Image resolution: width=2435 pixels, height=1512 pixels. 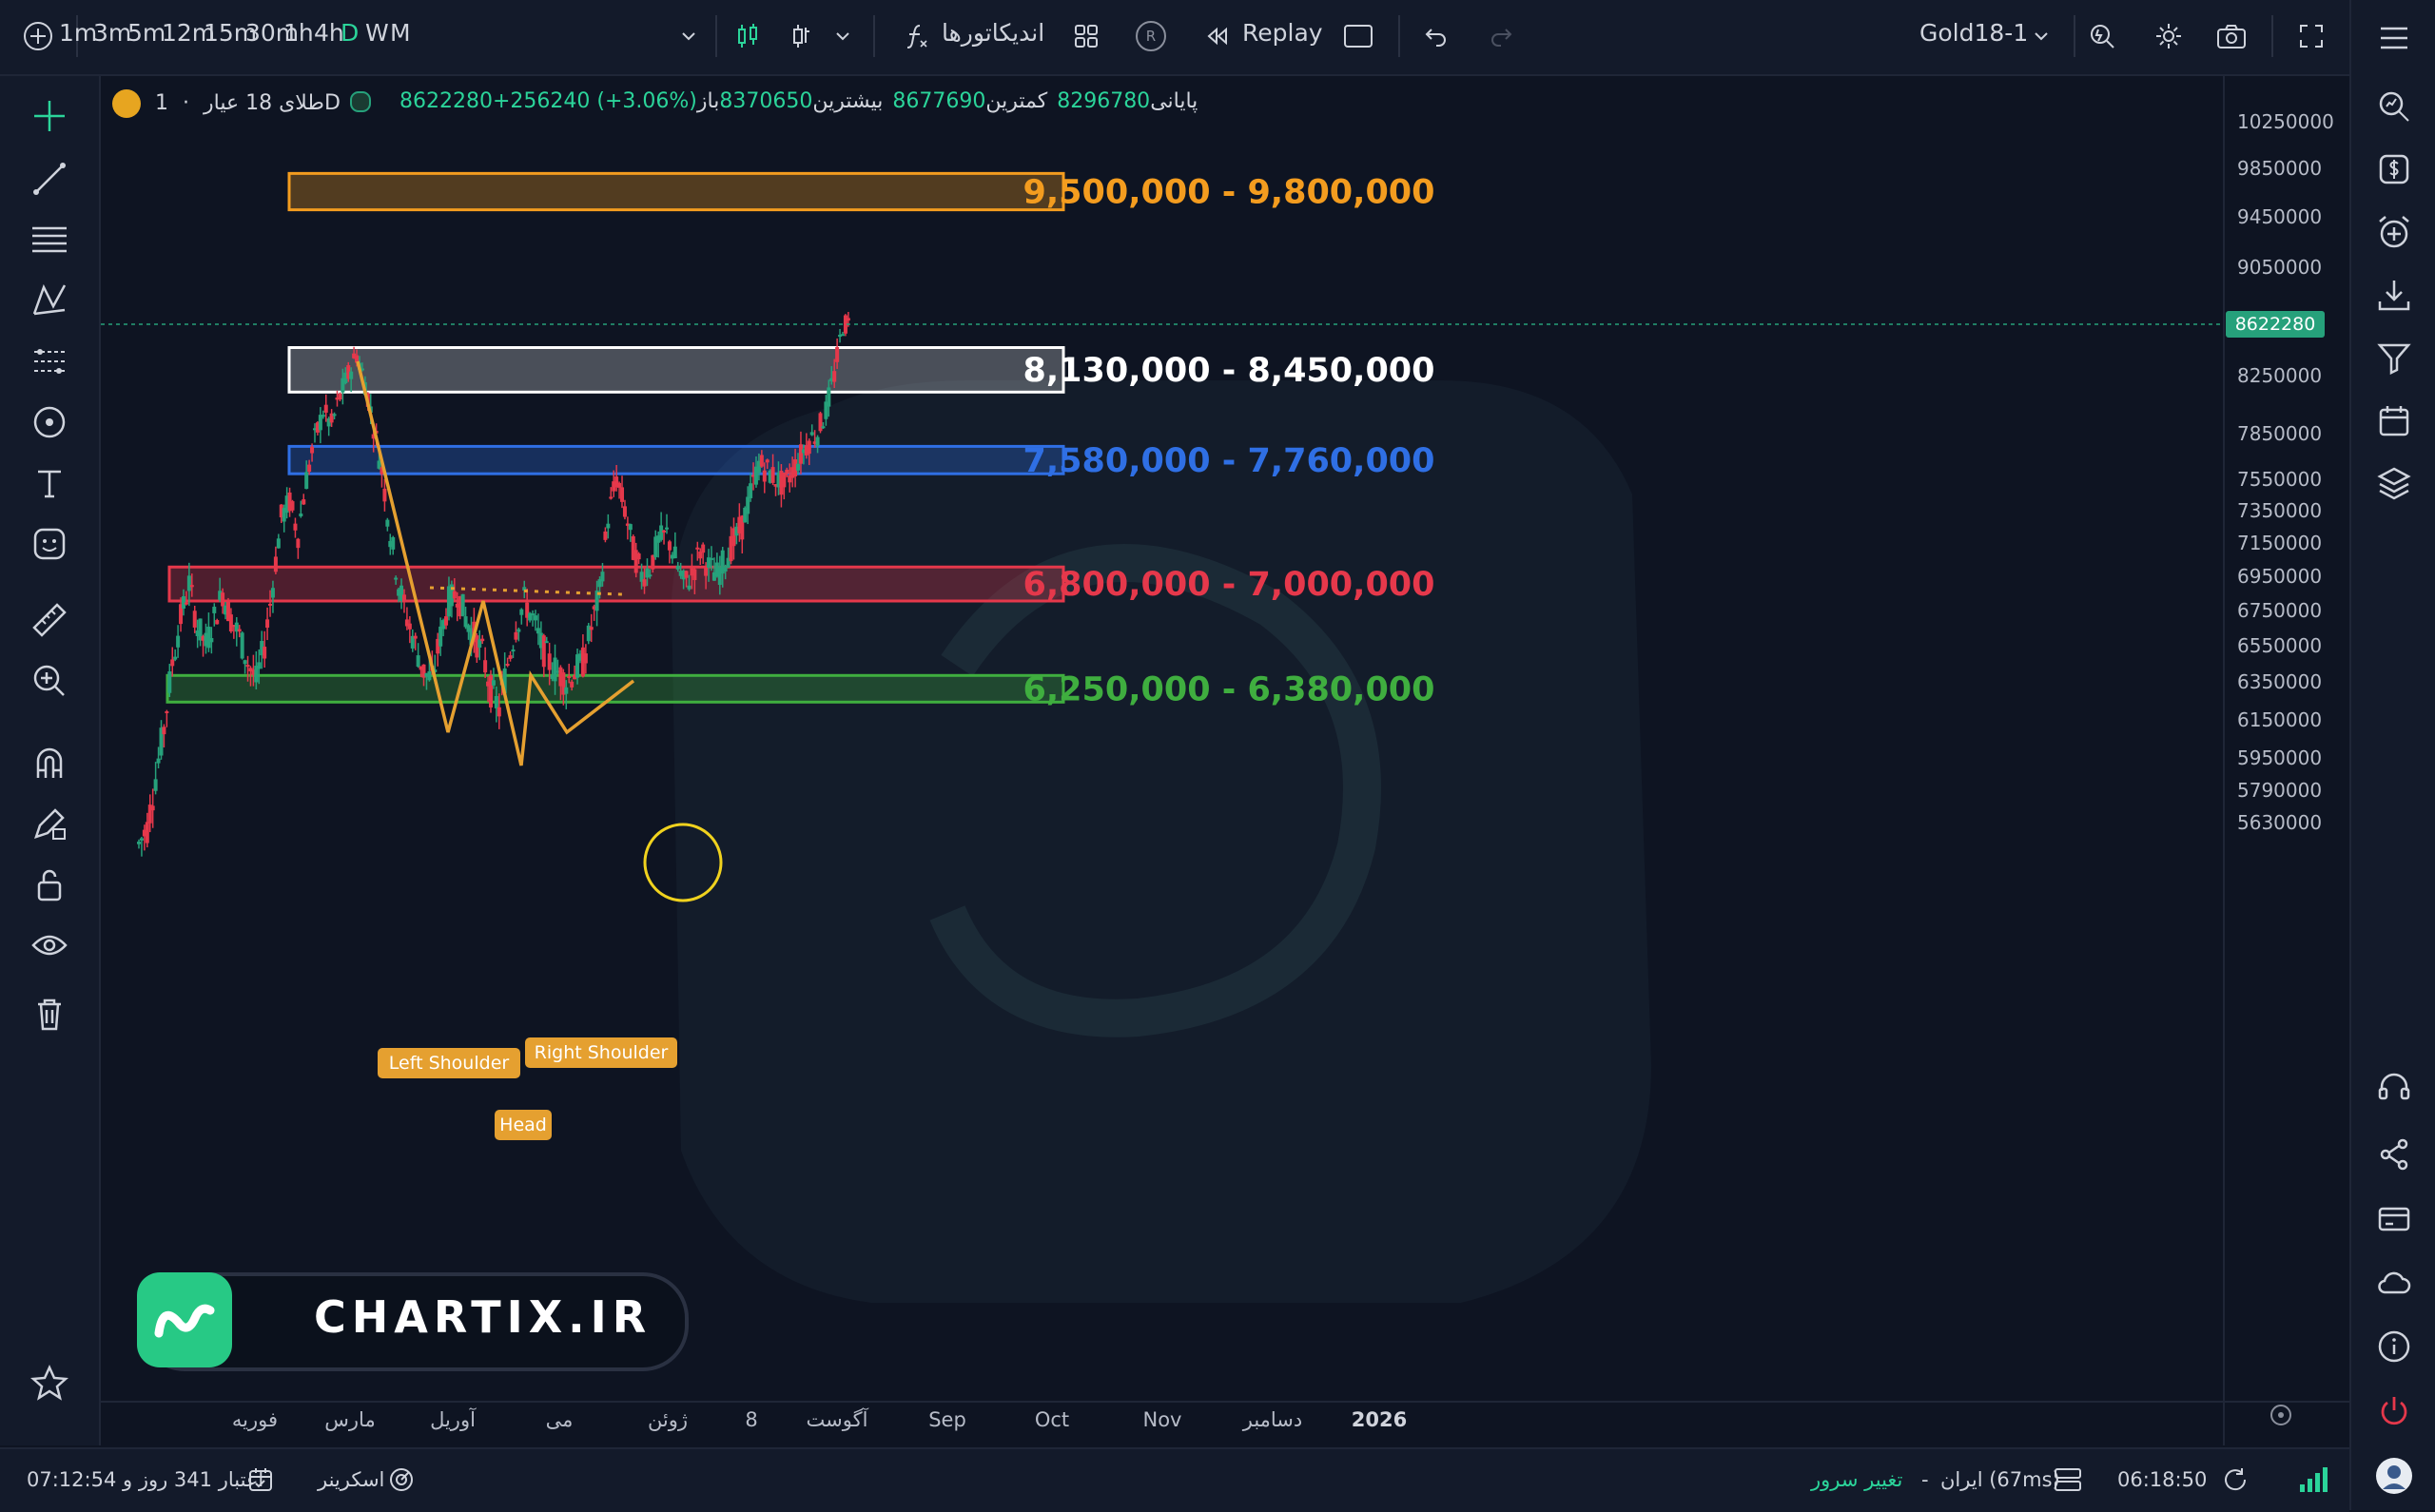 I want to click on fib-lines-icon, so click(x=50, y=239).